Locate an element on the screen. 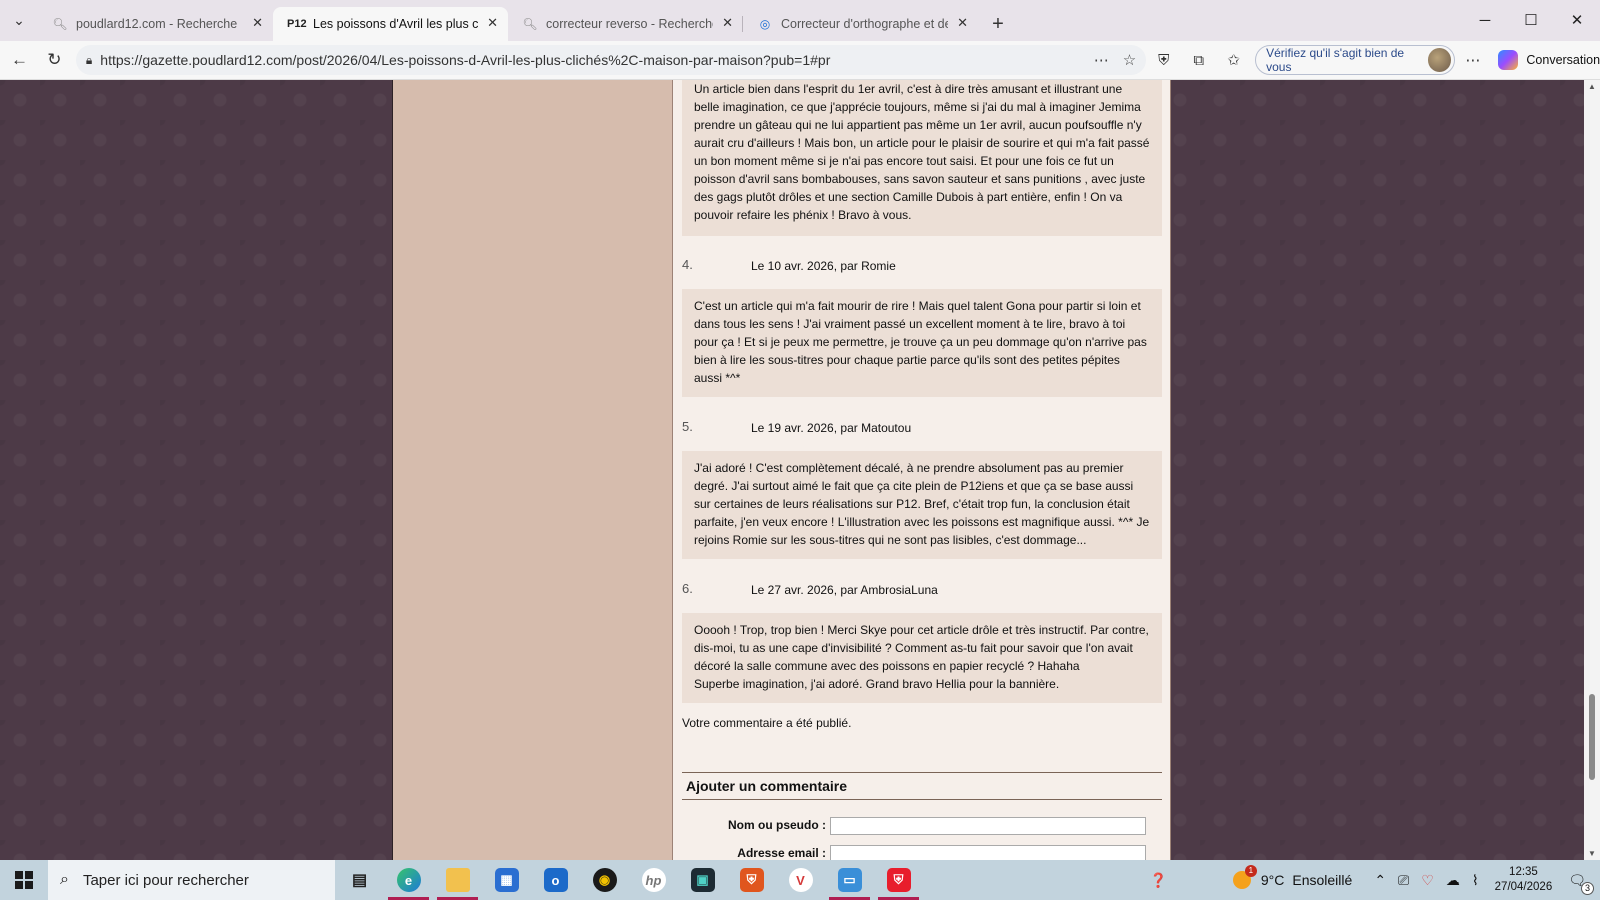 This screenshot has height=900, width=1600. comment-number: 6. is located at coordinates (687, 588).